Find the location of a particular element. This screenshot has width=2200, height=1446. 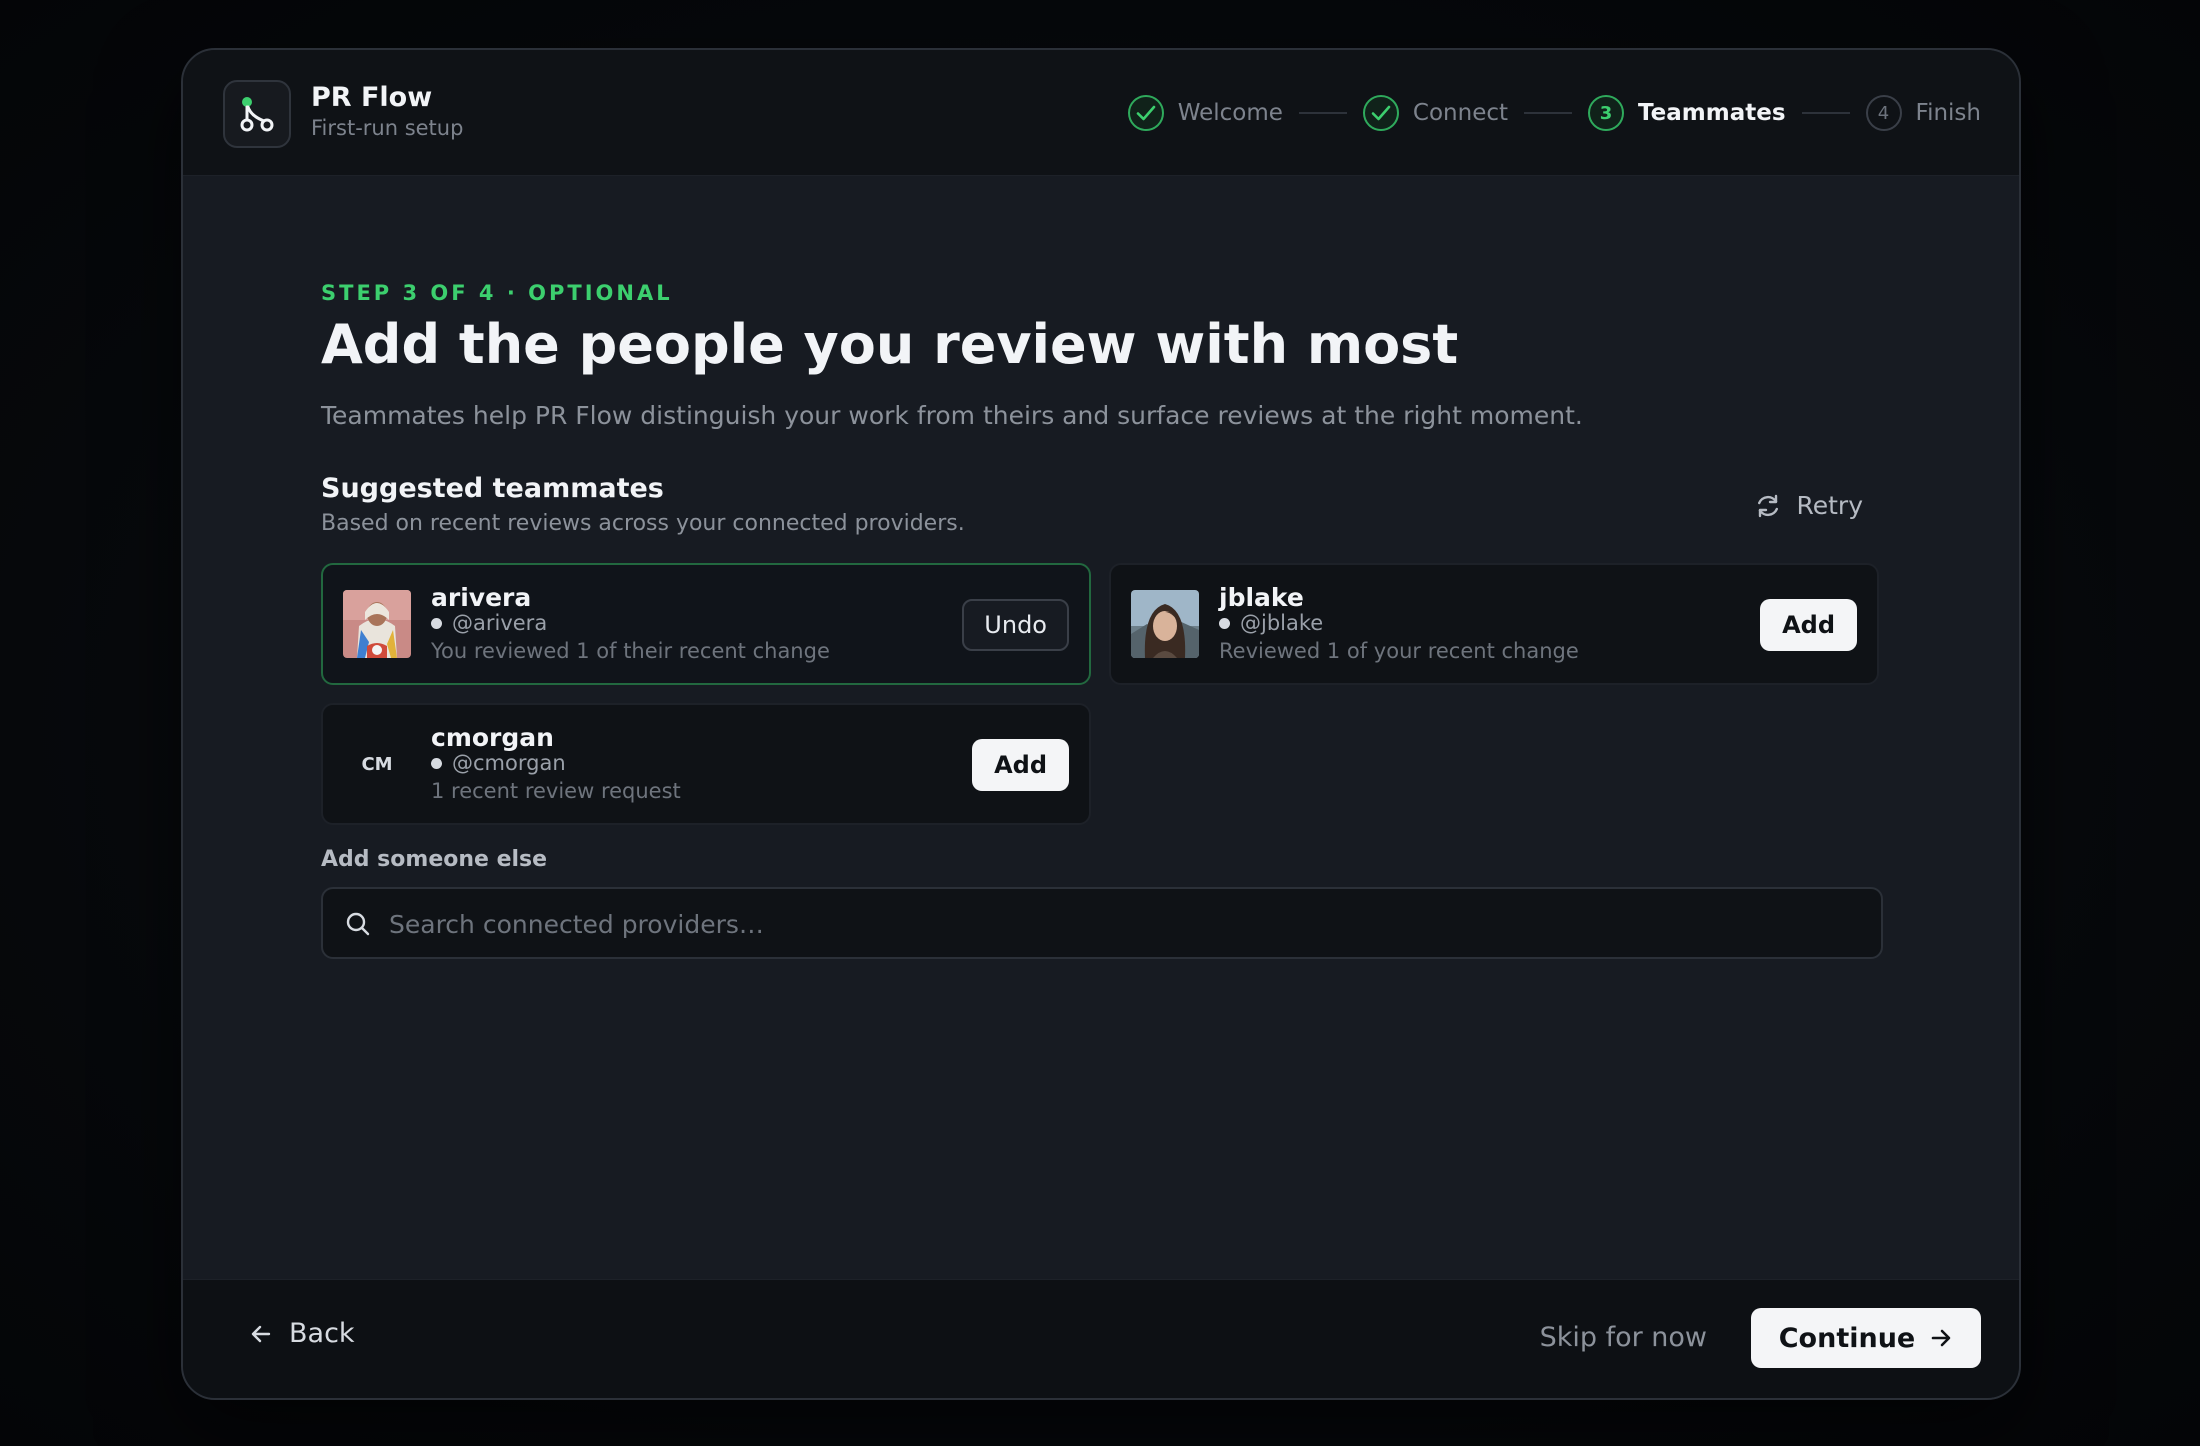

search-field is located at coordinates (1102, 923).